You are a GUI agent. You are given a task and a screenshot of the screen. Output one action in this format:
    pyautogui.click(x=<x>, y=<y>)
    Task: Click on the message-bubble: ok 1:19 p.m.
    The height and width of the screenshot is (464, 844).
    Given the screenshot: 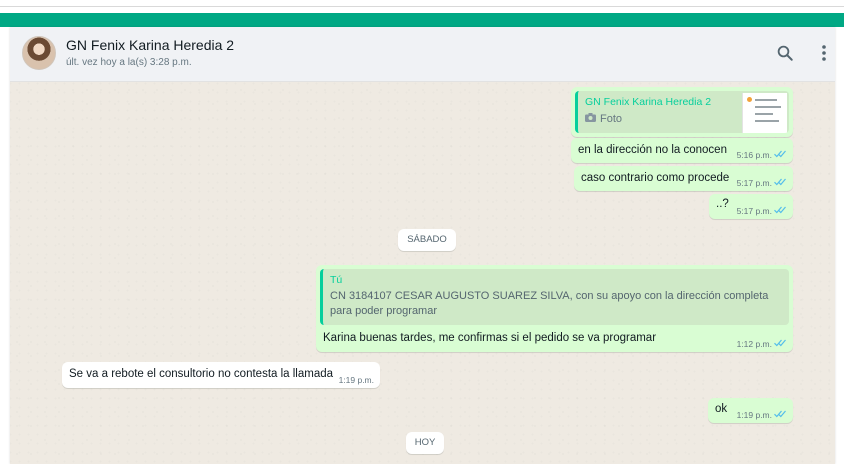 What is the action you would take?
    pyautogui.click(x=750, y=410)
    